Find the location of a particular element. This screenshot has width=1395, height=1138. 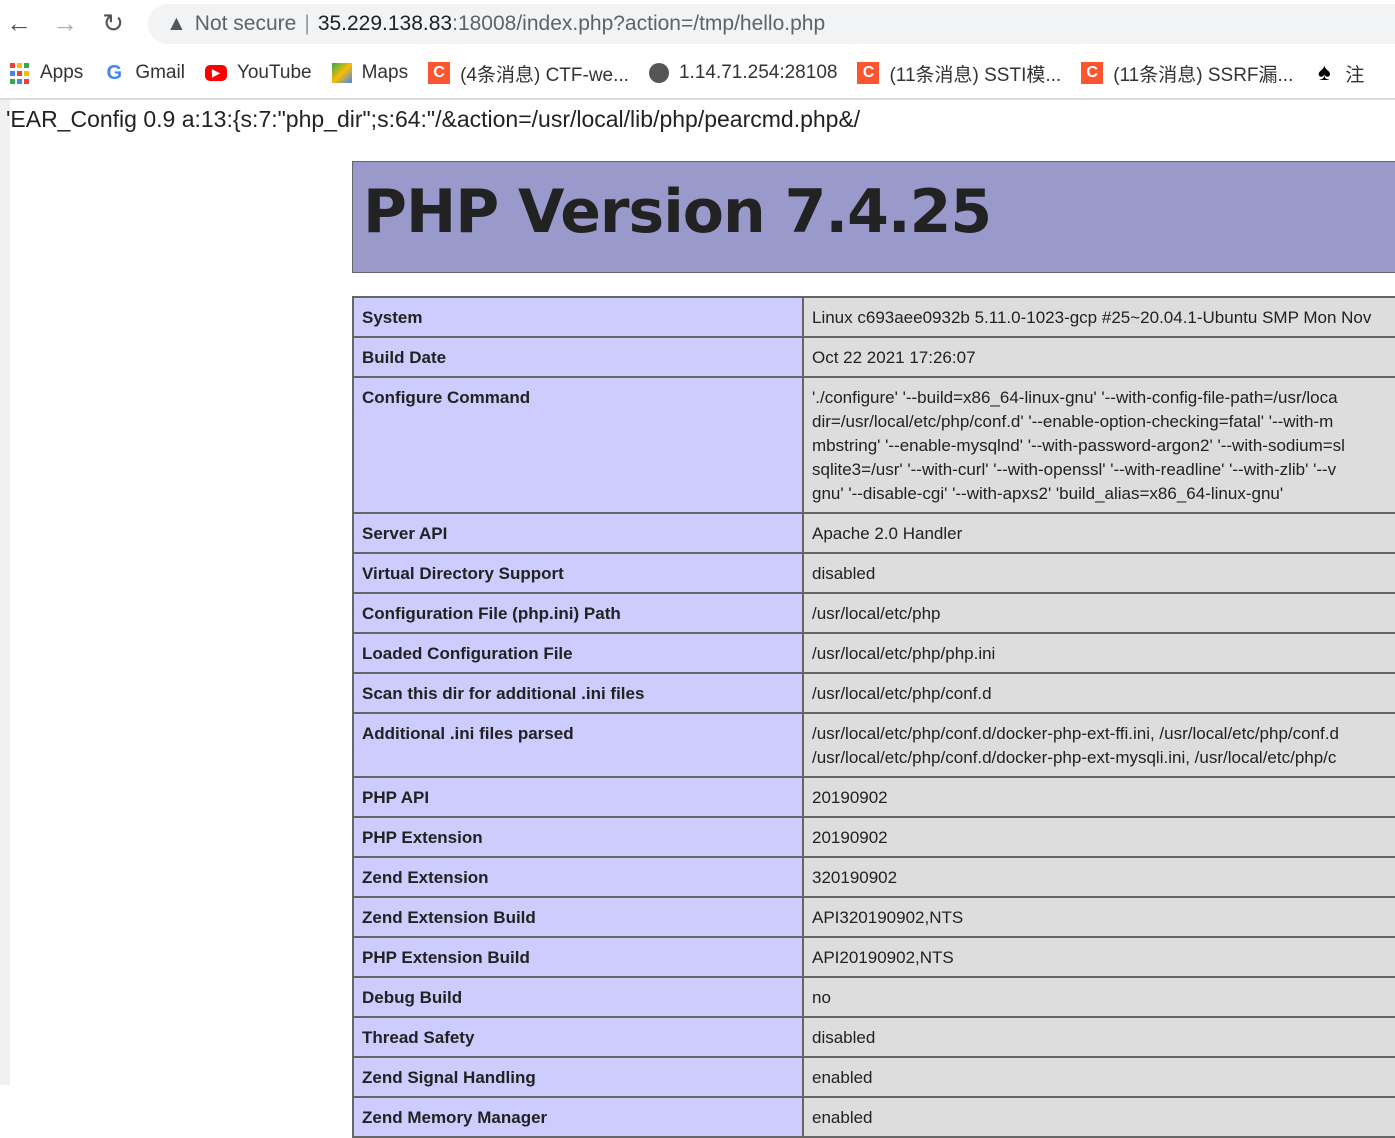

row-label: Build Date is located at coordinates (578, 357).